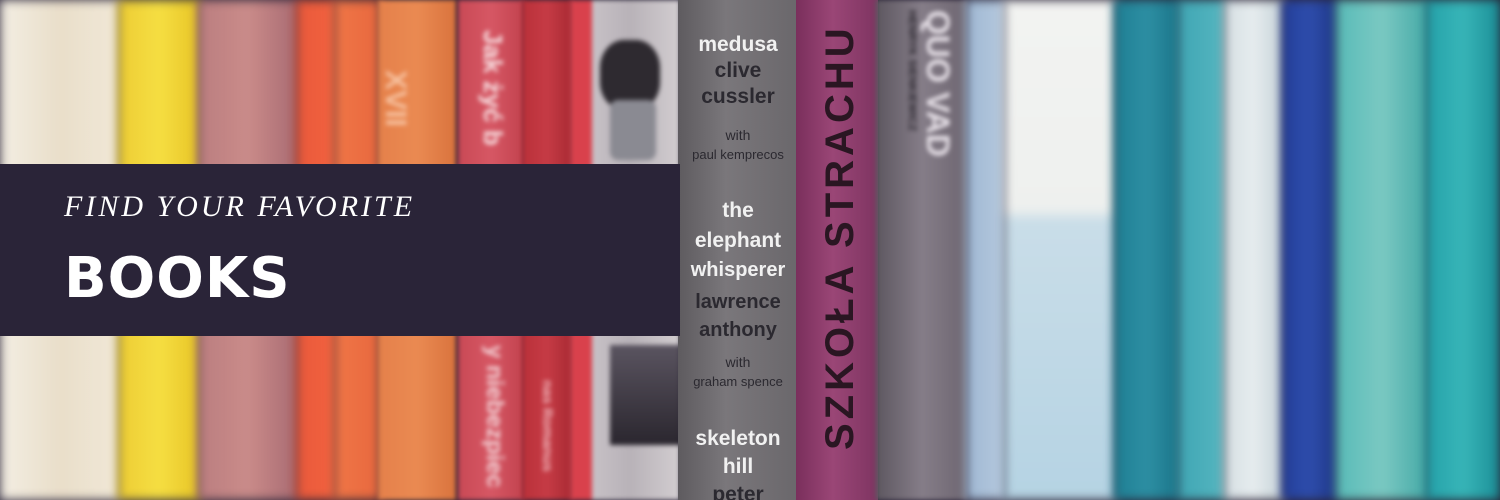  I want to click on book-spine-text: nas Romanus, so click(548, 426).